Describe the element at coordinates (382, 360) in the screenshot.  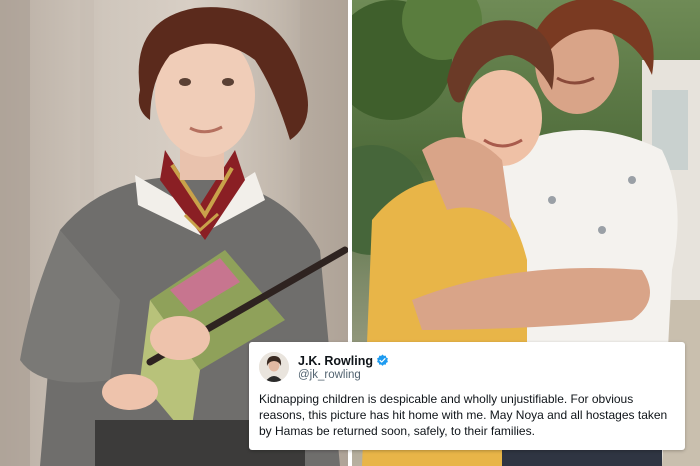
I see `verified-badge-icon` at that location.